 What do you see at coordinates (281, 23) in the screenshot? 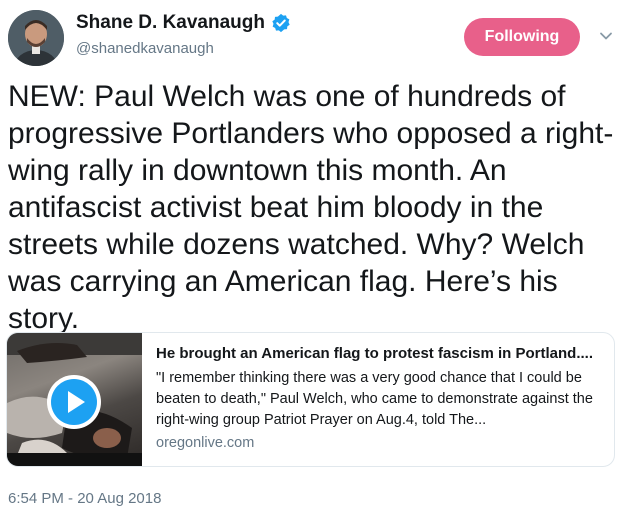
I see `verified-badge-icon` at bounding box center [281, 23].